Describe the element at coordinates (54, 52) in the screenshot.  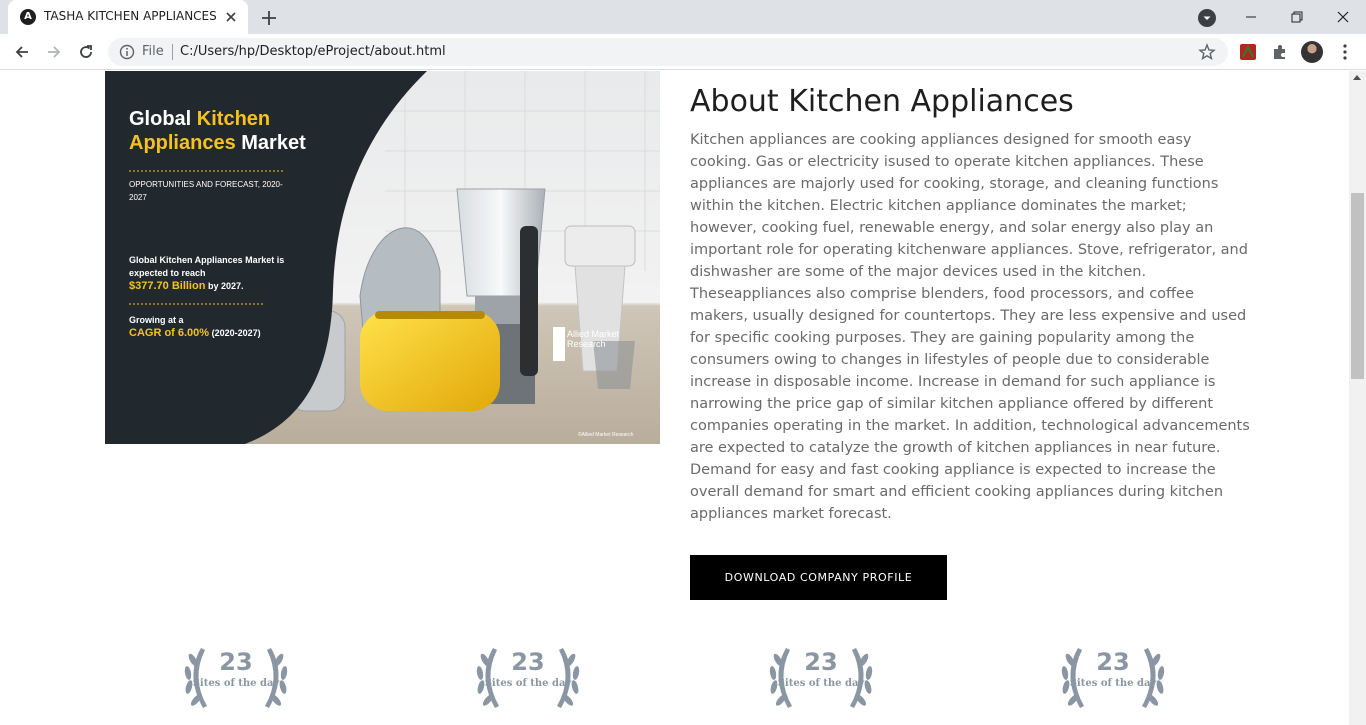
I see `forward-arrow-icon` at that location.